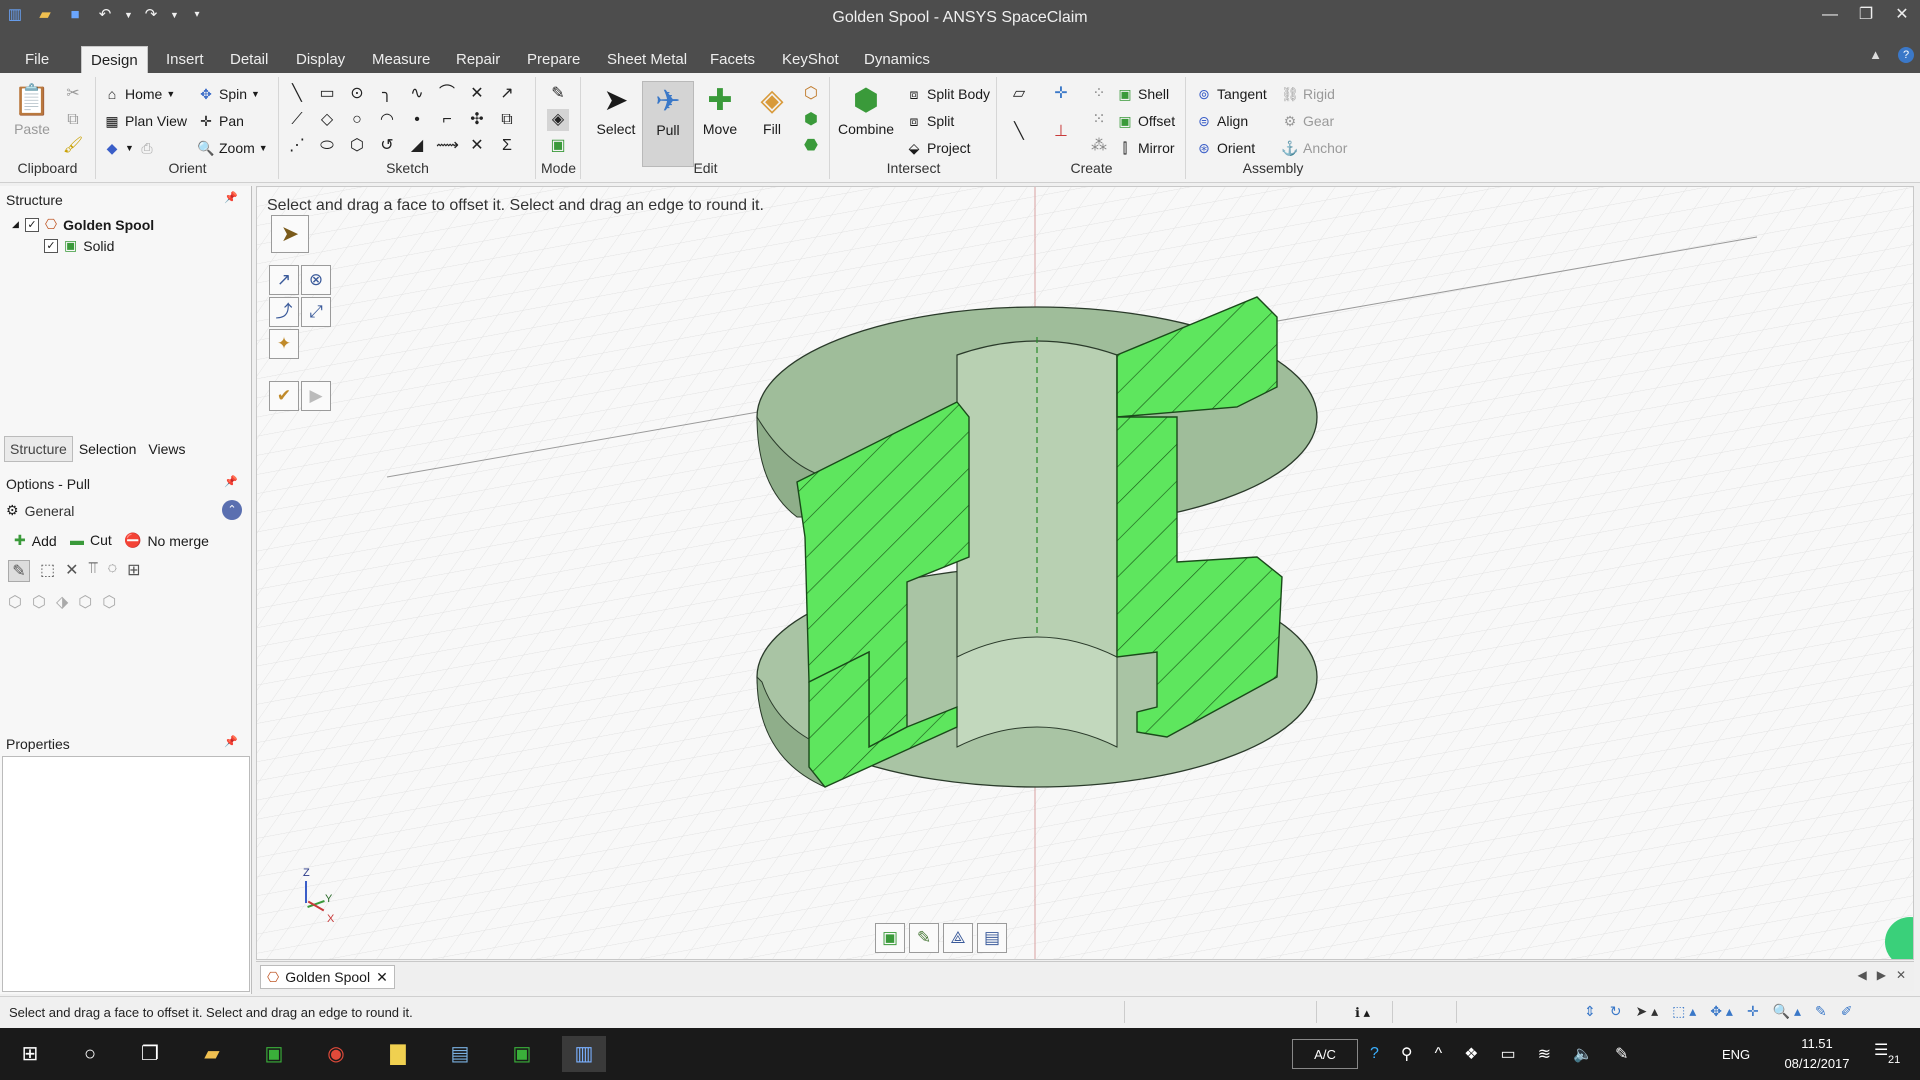  Describe the element at coordinates (1906, 55) in the screenshot. I see `help-icon: ?` at that location.